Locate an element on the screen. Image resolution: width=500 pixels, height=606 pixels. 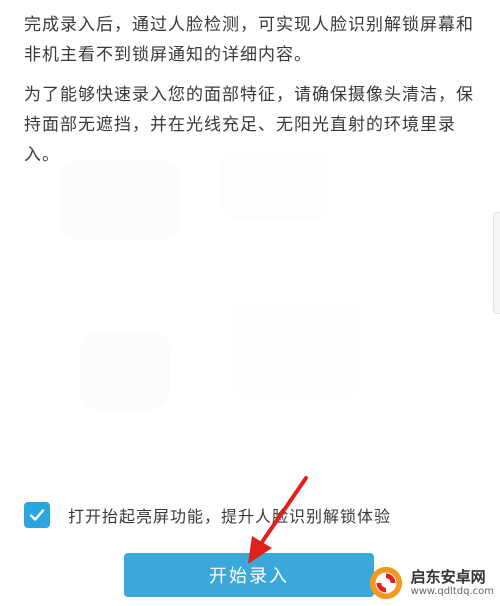
watermark-title: 启东安卓网 is located at coordinates (448, 577).